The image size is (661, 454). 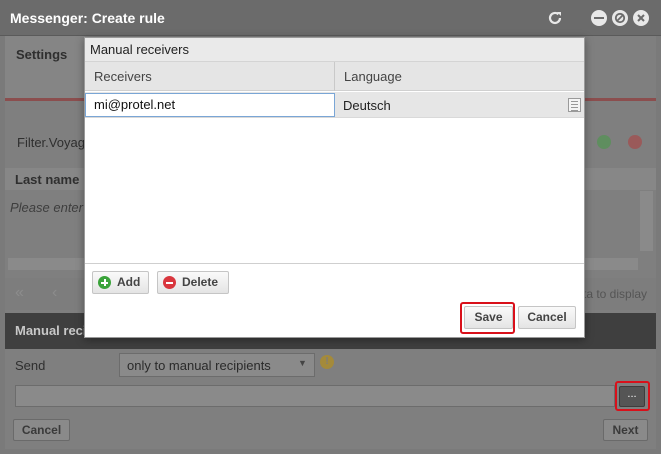 I want to click on settings-tab: Settings, so click(x=45, y=68).